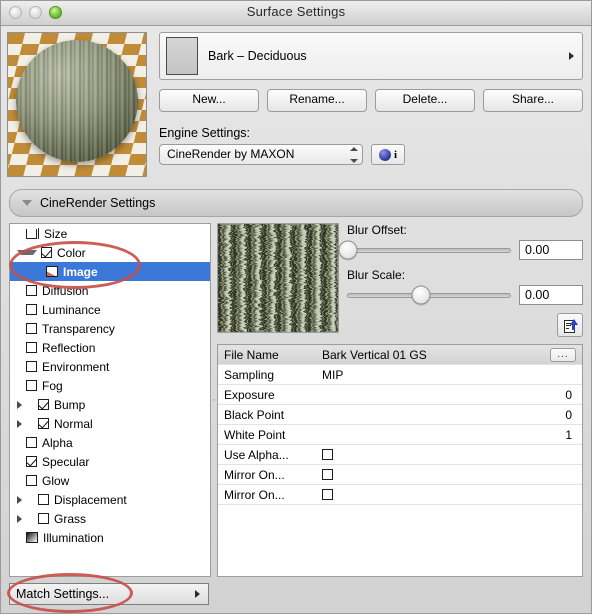 This screenshot has width=592, height=614. Describe the element at coordinates (110, 404) in the screenshot. I see `channel-row-bump: Bump` at that location.